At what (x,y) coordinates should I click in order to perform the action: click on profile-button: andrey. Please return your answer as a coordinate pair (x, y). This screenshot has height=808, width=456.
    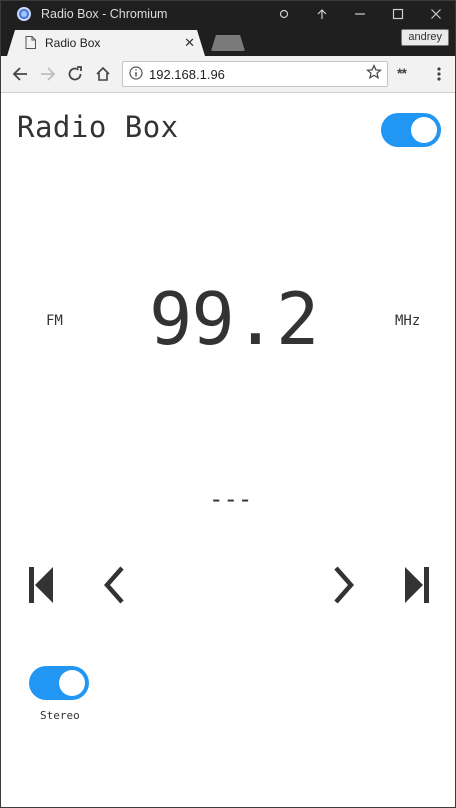
    Looking at the image, I should click on (425, 37).